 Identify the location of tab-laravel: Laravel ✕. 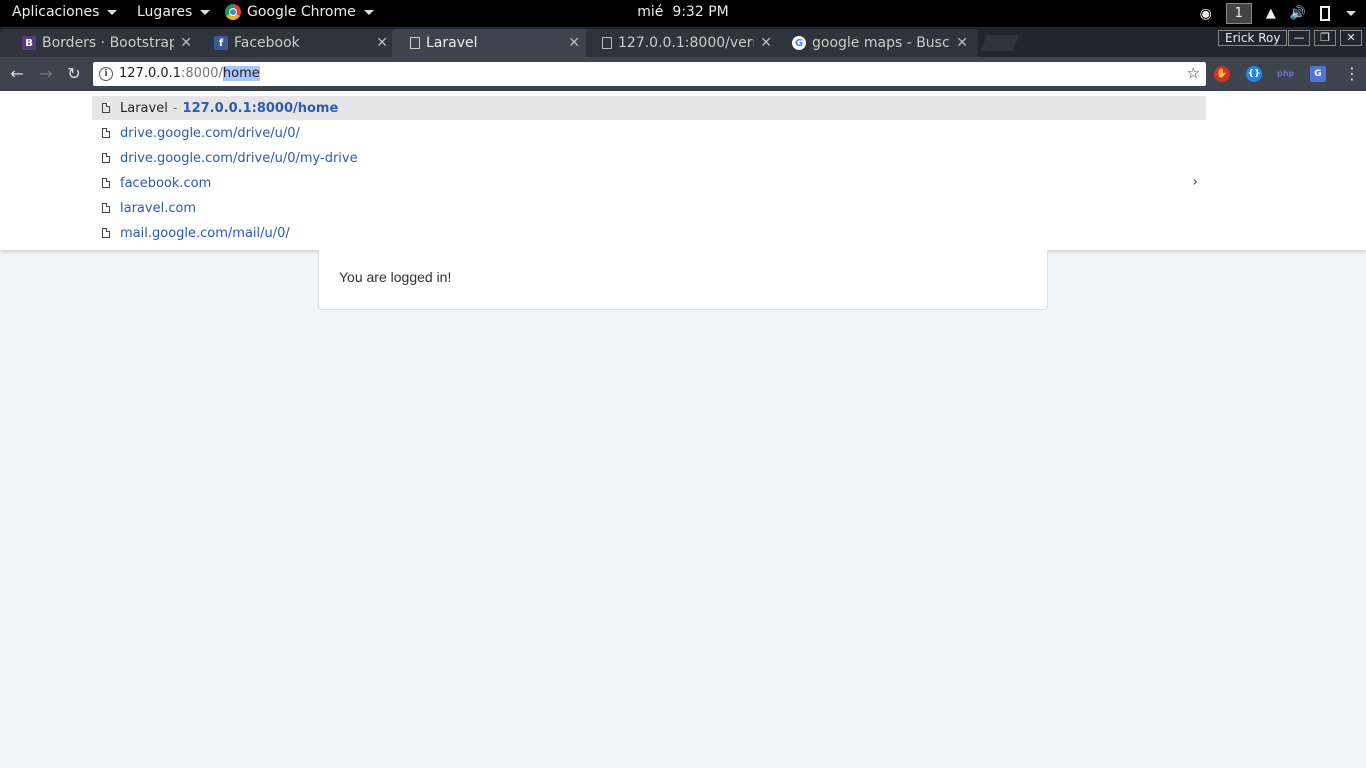
(491, 43).